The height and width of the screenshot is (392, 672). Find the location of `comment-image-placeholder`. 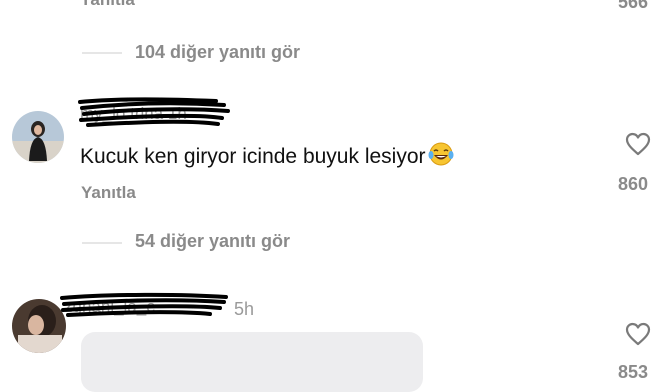

comment-image-placeholder is located at coordinates (252, 362).